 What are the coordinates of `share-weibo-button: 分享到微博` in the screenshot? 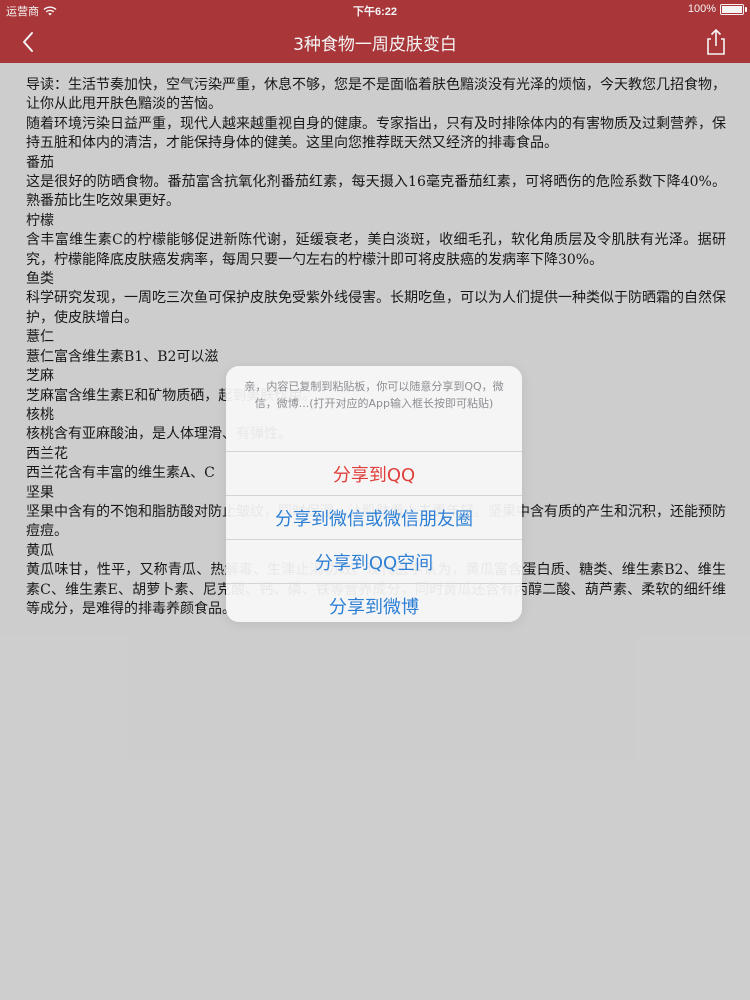 It's located at (374, 602).